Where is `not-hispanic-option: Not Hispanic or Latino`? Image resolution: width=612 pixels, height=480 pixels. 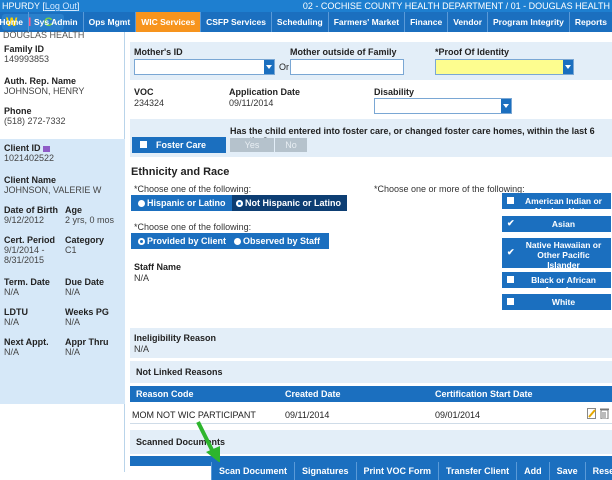
not-hispanic-option: Not Hispanic or Latino is located at coordinates (288, 203).